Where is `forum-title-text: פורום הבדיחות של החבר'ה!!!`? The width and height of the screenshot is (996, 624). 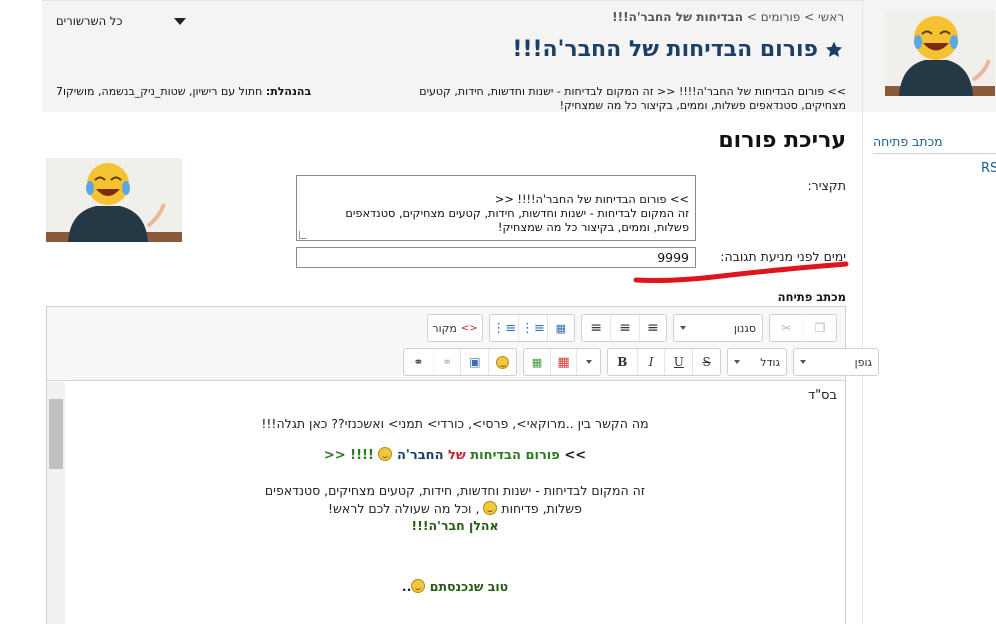
forum-title-text: פורום הבדיחות של החבר'ה!!! is located at coordinates (665, 49).